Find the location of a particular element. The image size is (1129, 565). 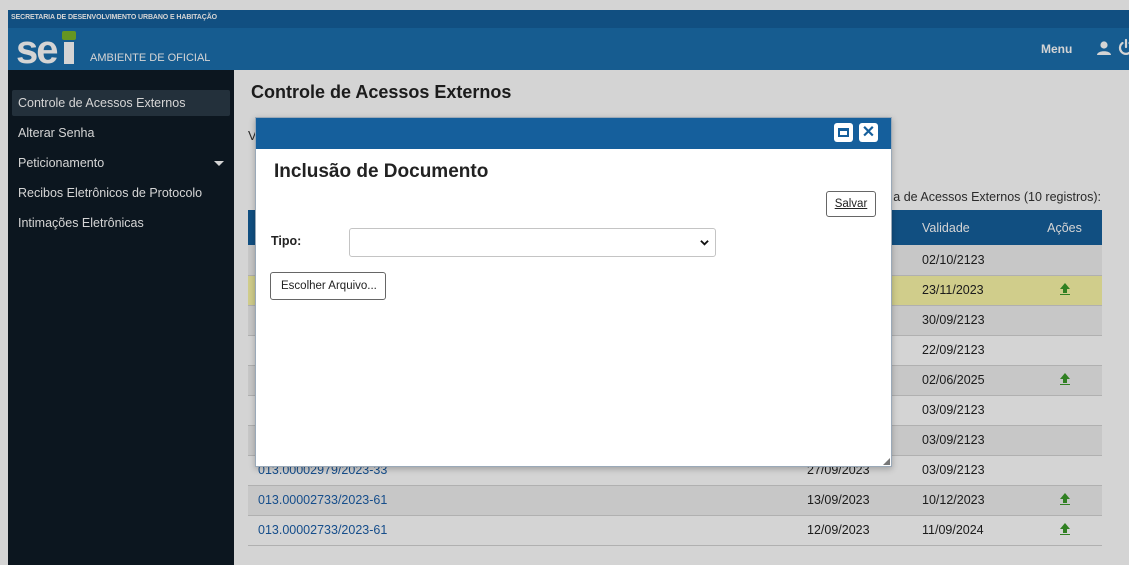

save-button: Salvar is located at coordinates (851, 204).